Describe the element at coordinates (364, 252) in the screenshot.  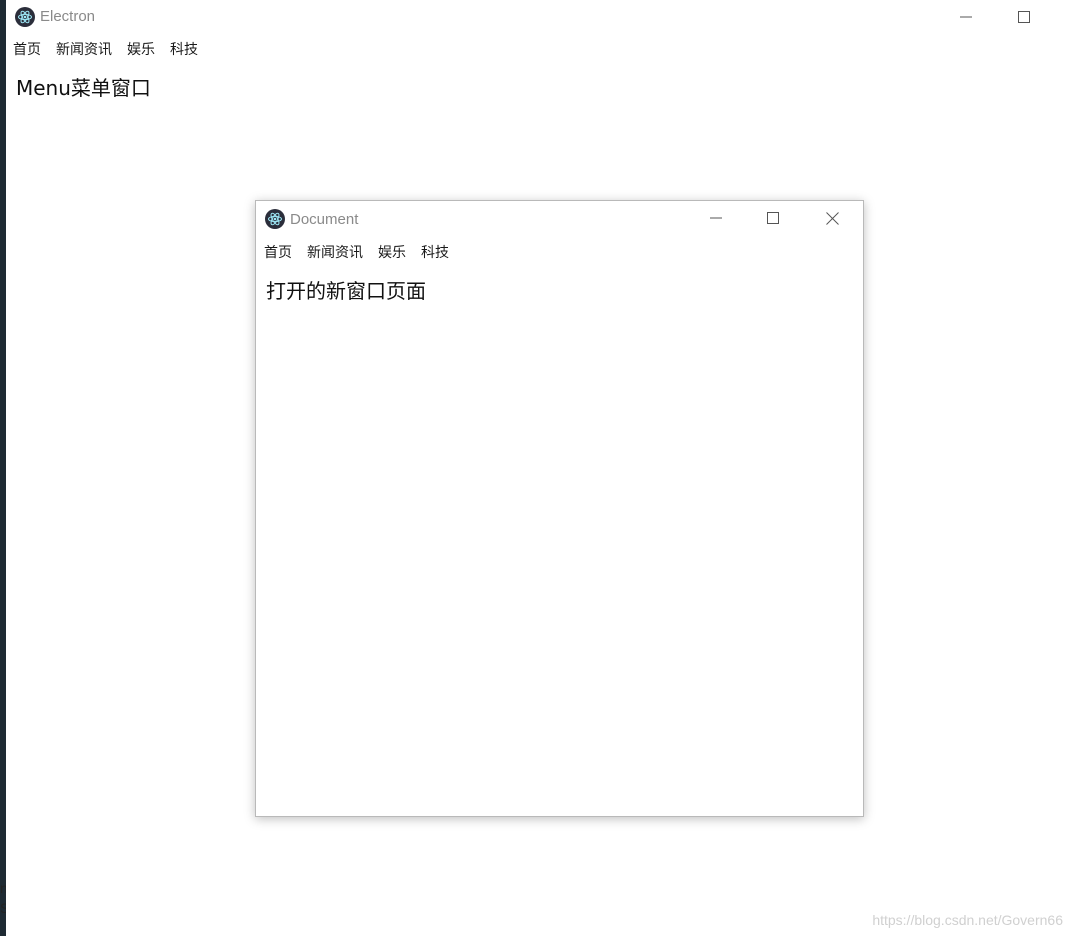
I see `document-menubar: 首页 新闻资讯 娱乐 科技` at that location.